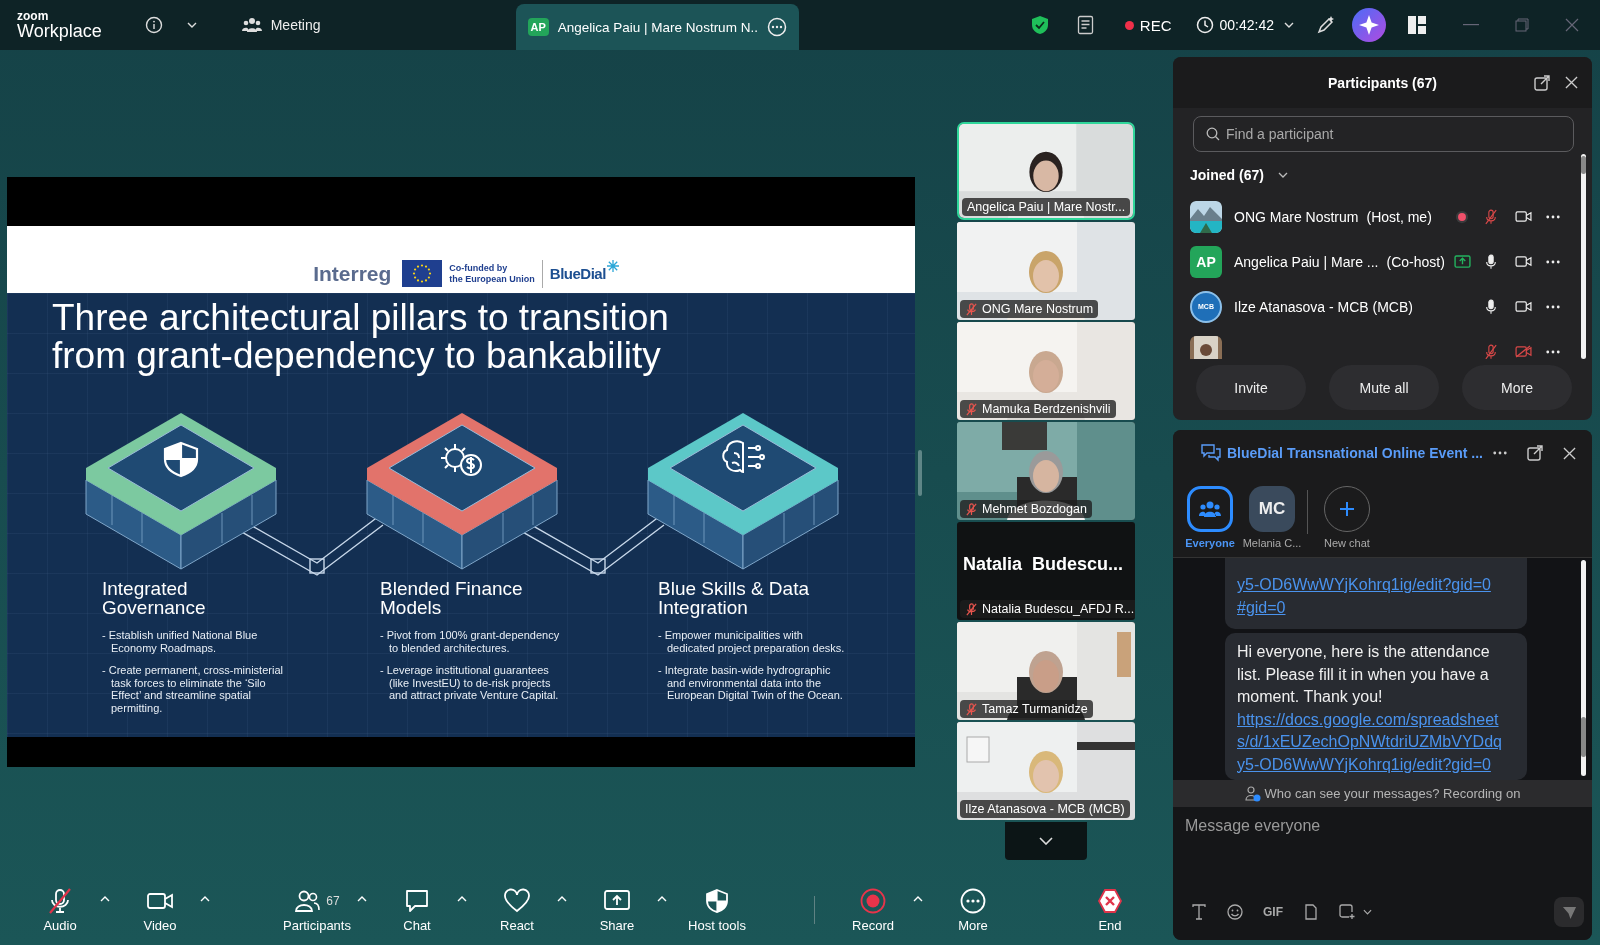 The height and width of the screenshot is (945, 1600). Describe the element at coordinates (1326, 25) in the screenshot. I see `pen-icon` at that location.